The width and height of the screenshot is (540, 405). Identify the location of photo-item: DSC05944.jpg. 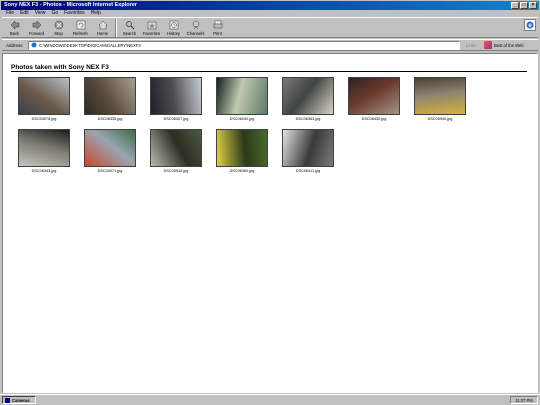
(176, 154).